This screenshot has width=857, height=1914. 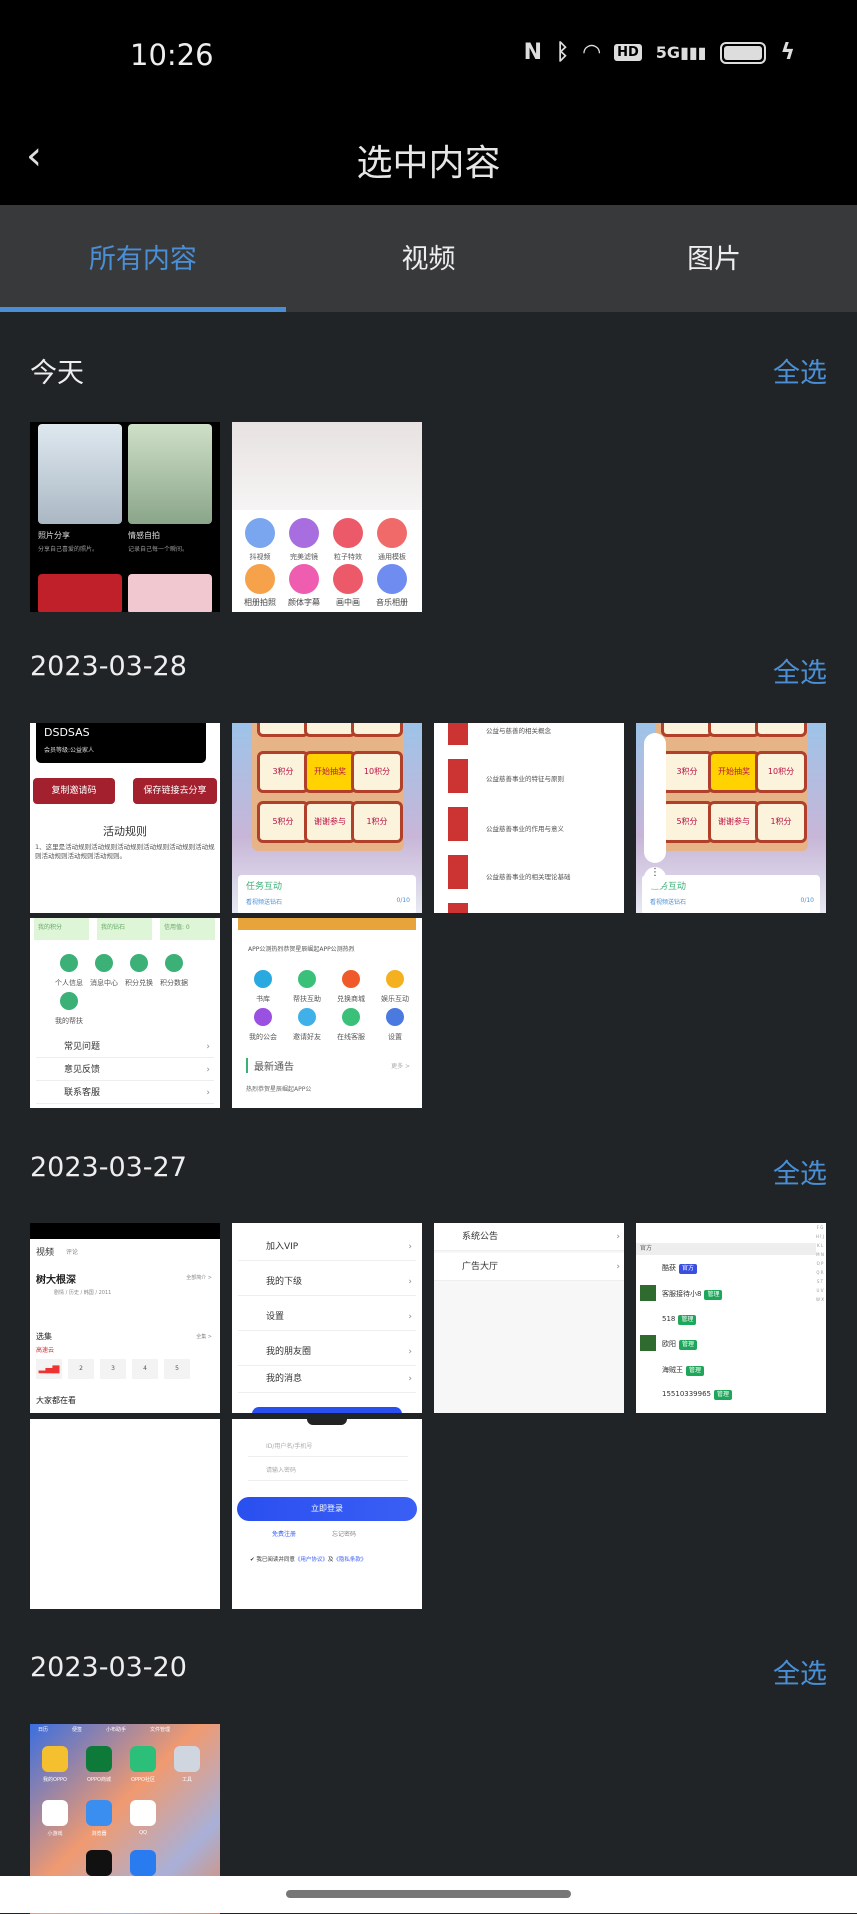 What do you see at coordinates (327, 1318) in the screenshot?
I see `thumbnail: 加入VIP › 我的下级 › 设置 › 我的朋友圈 › 我的消息 ›` at bounding box center [327, 1318].